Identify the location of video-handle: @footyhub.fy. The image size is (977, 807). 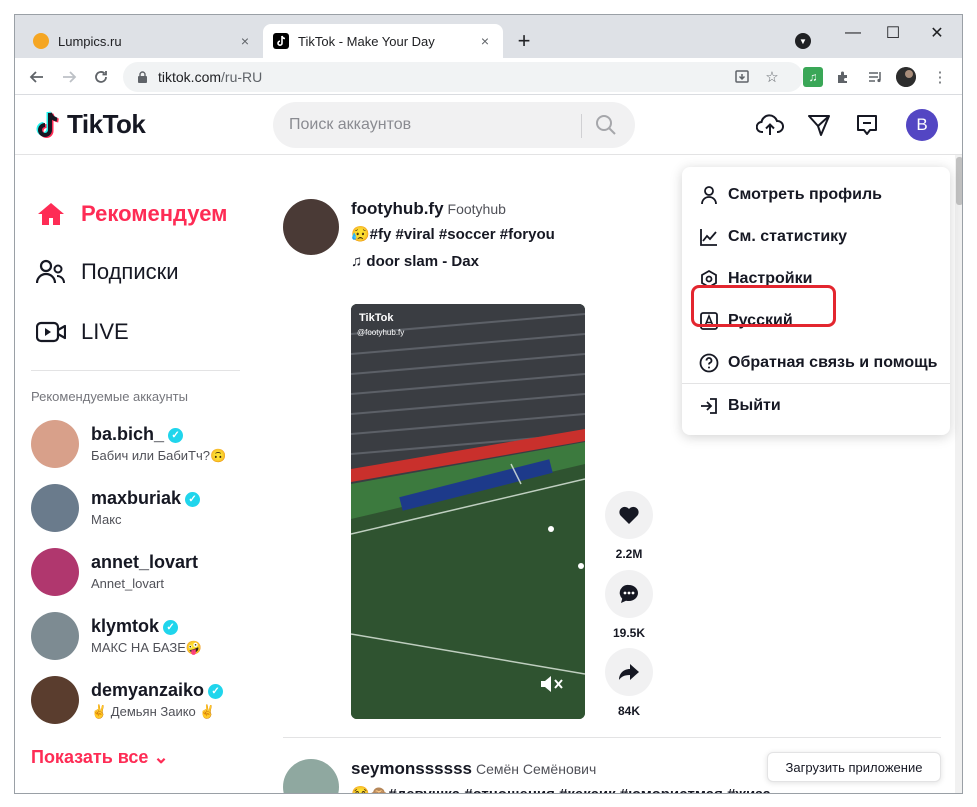
(381, 332).